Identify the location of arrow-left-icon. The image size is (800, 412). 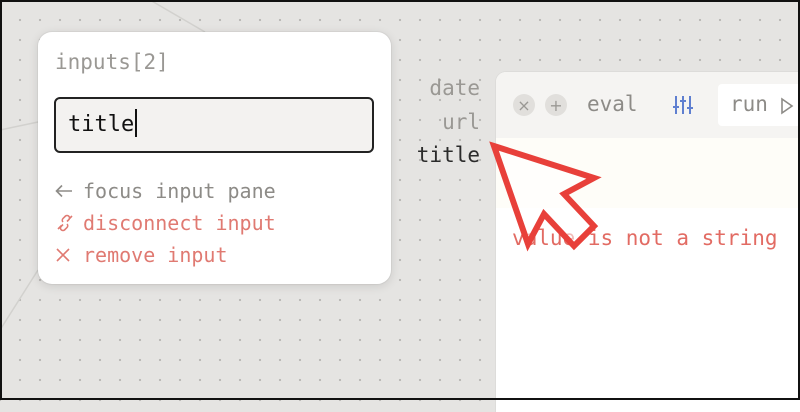
(69, 191).